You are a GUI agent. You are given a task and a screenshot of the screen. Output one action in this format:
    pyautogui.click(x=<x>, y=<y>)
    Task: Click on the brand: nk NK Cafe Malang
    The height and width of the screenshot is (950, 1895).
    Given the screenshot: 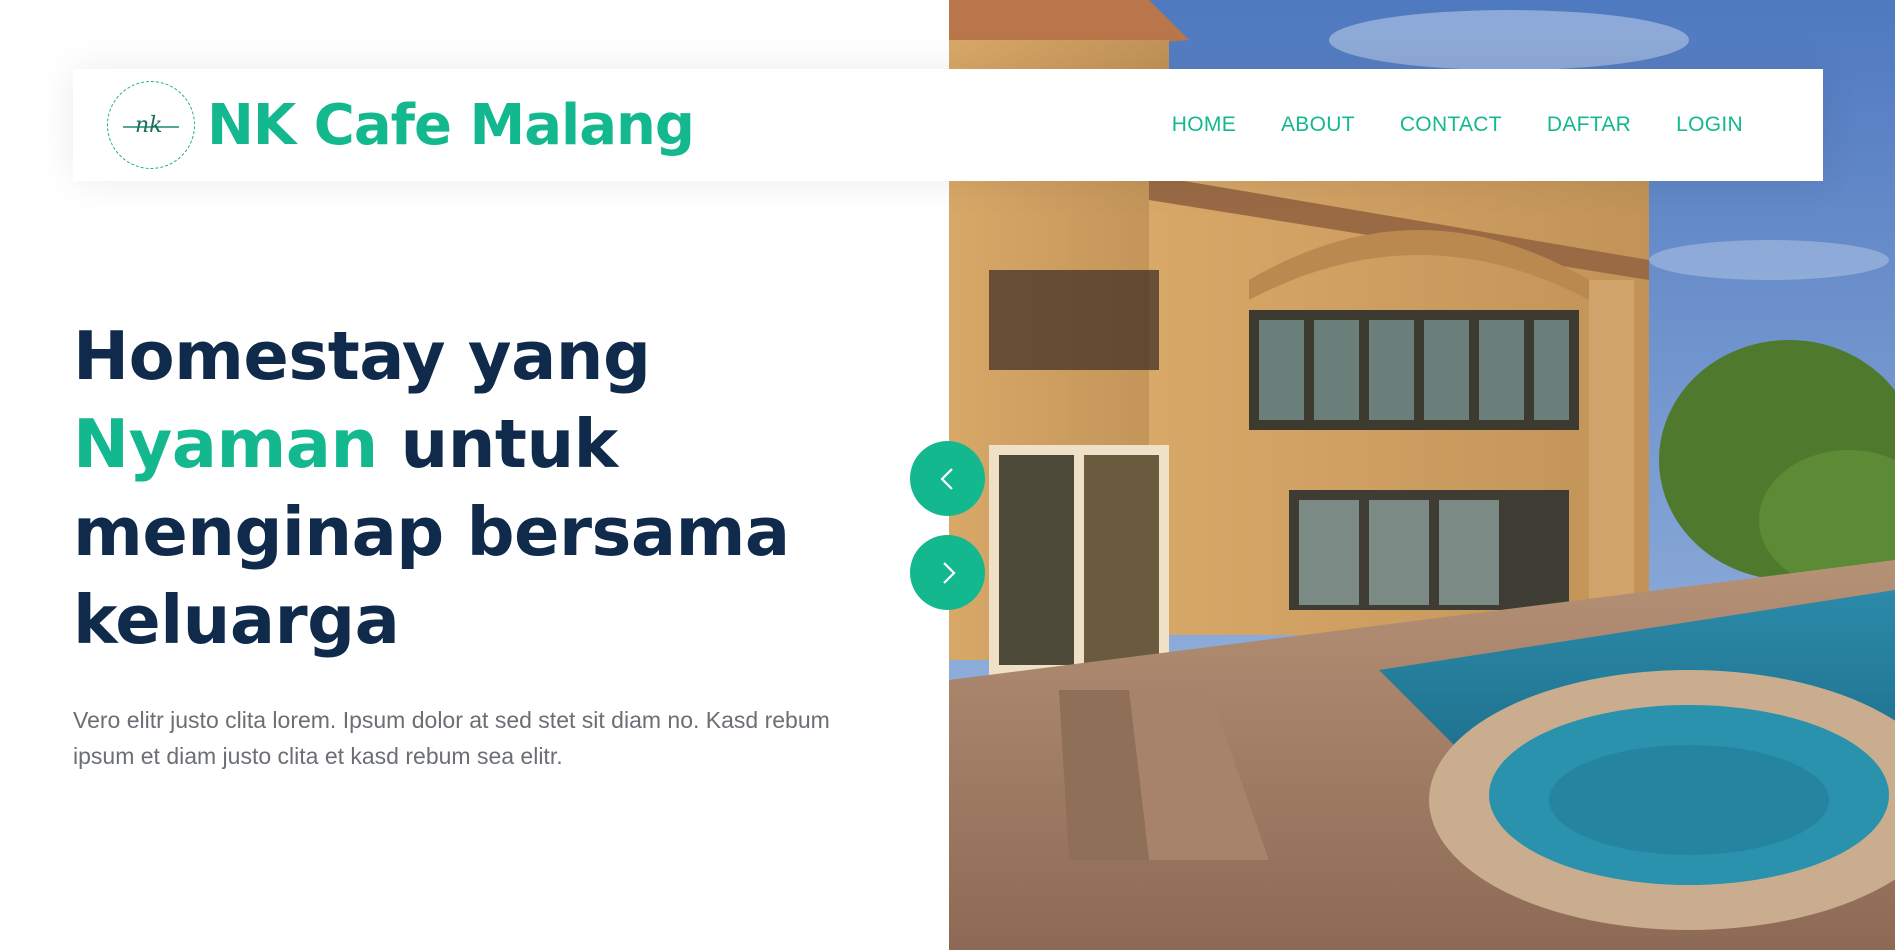 What is the action you would take?
    pyautogui.click(x=401, y=125)
    